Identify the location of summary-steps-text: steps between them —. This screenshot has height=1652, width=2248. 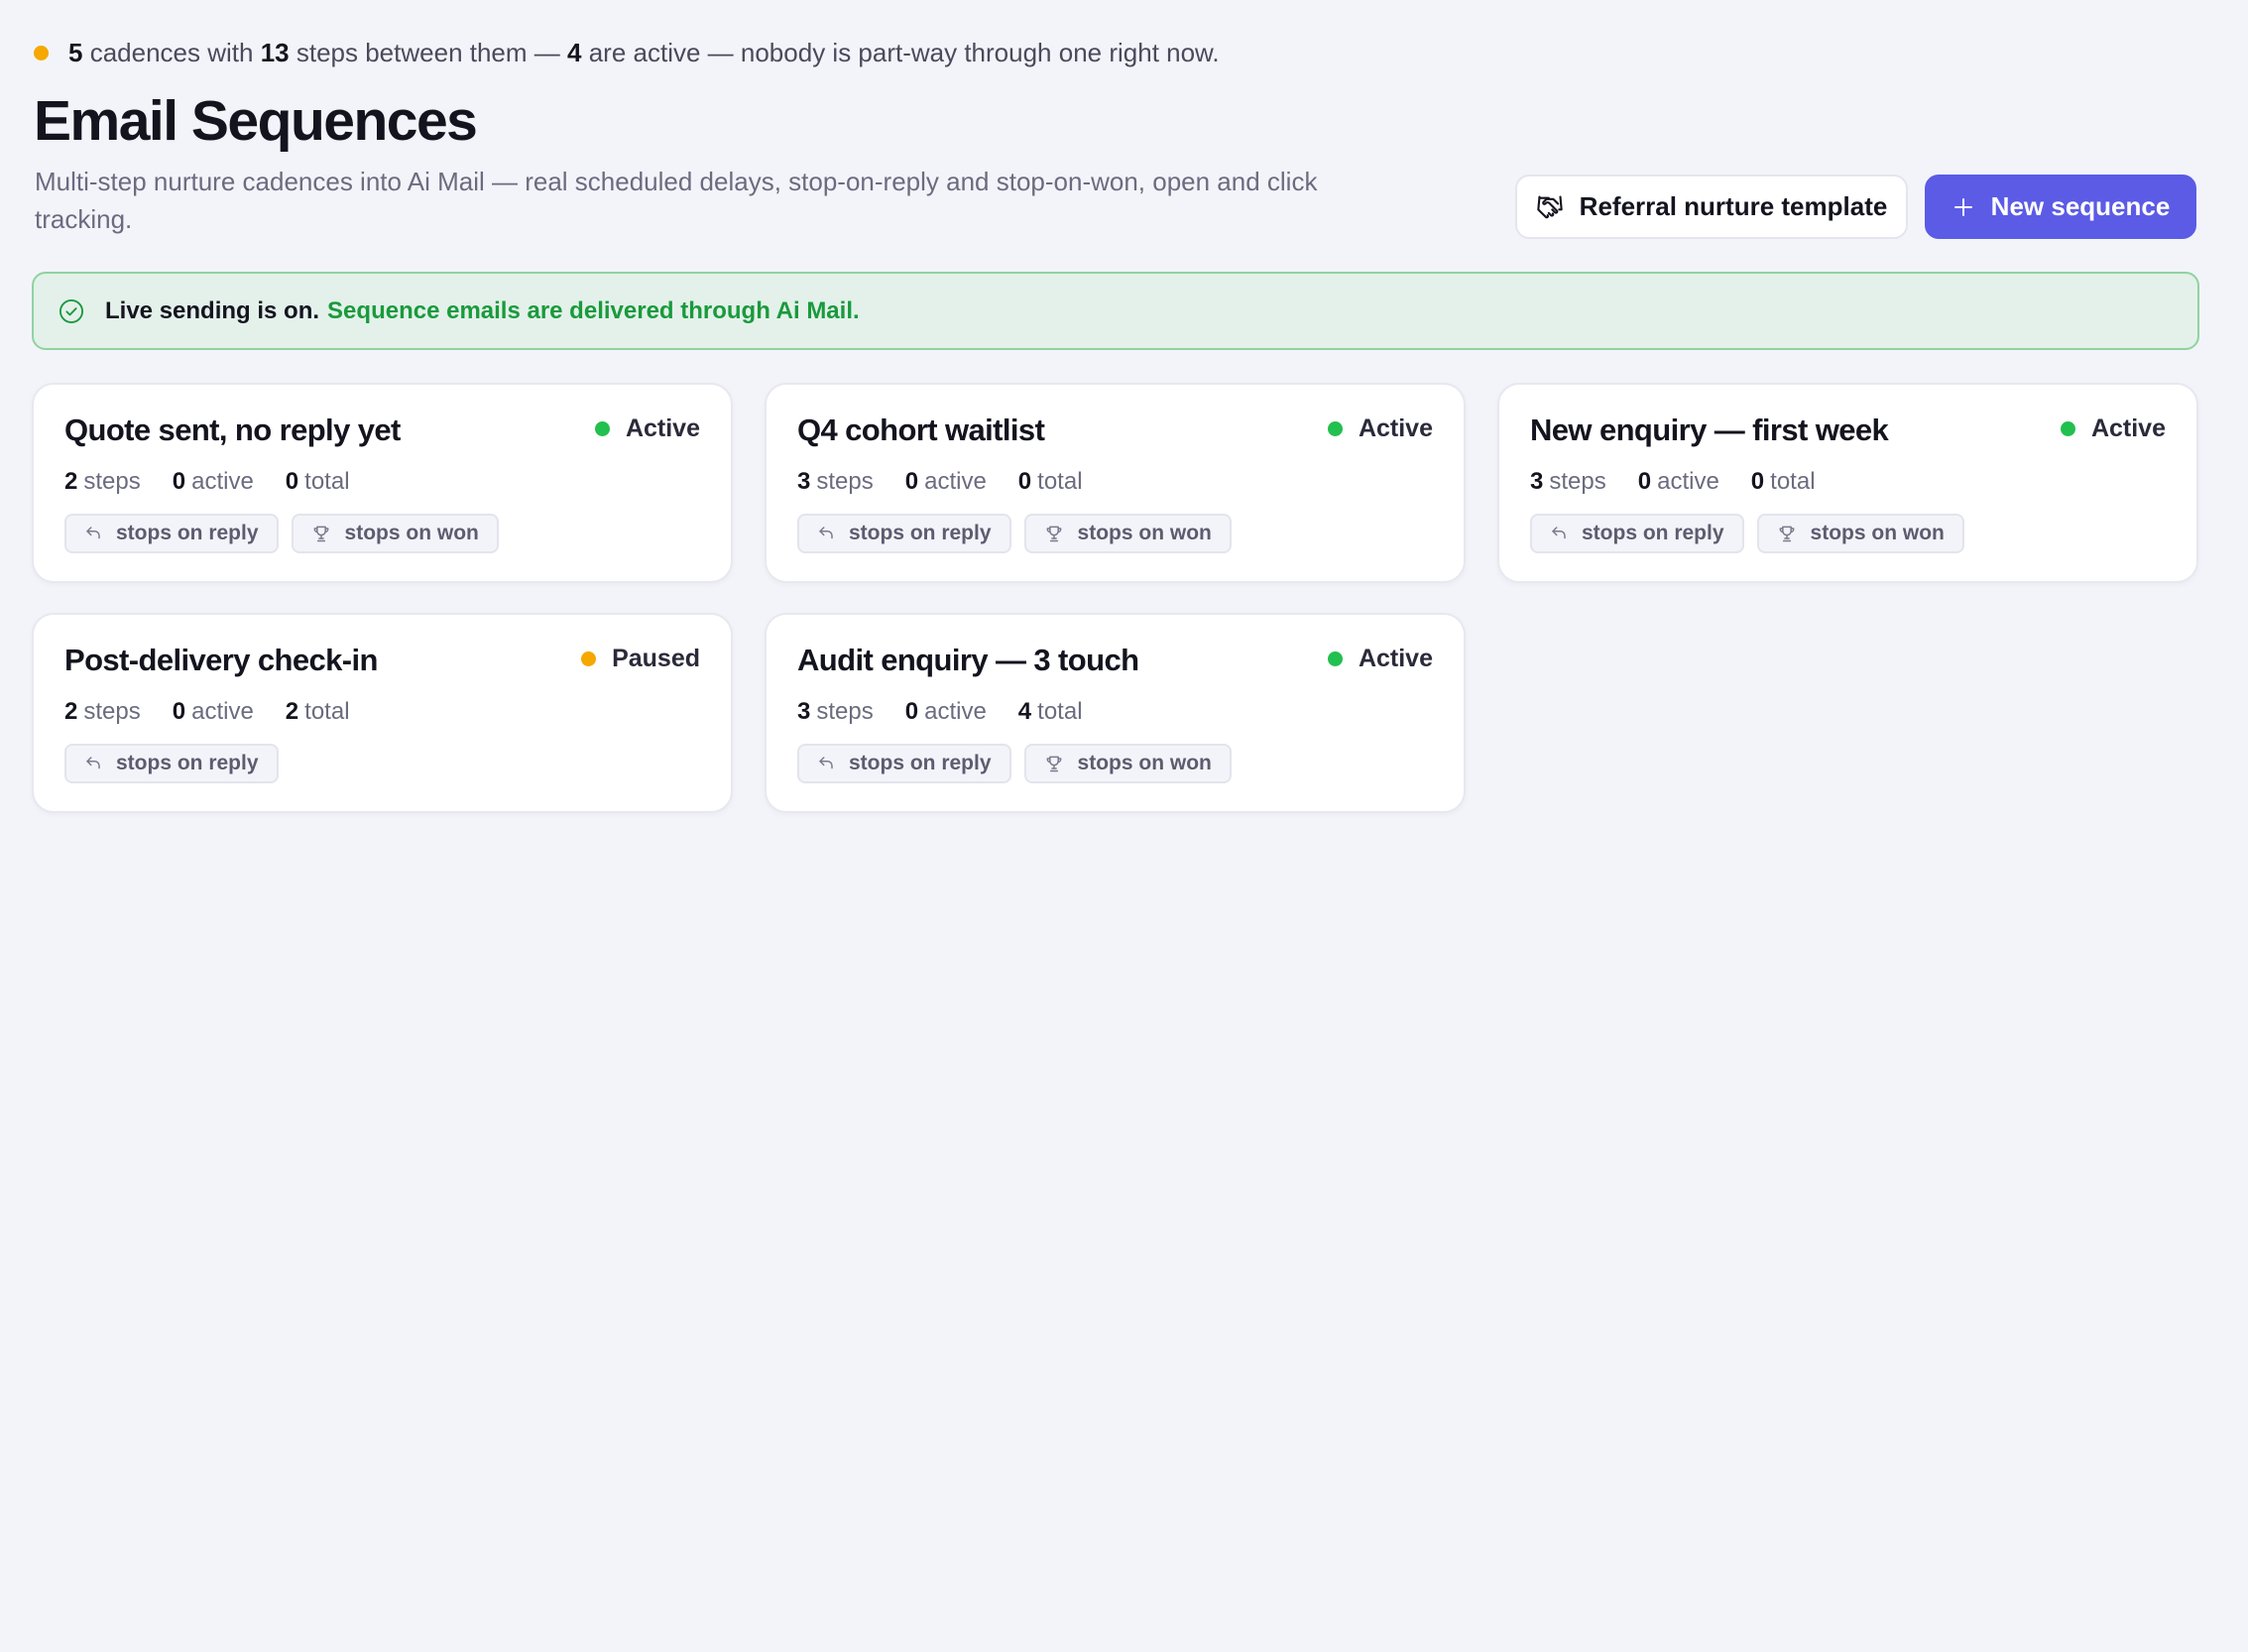
(428, 52).